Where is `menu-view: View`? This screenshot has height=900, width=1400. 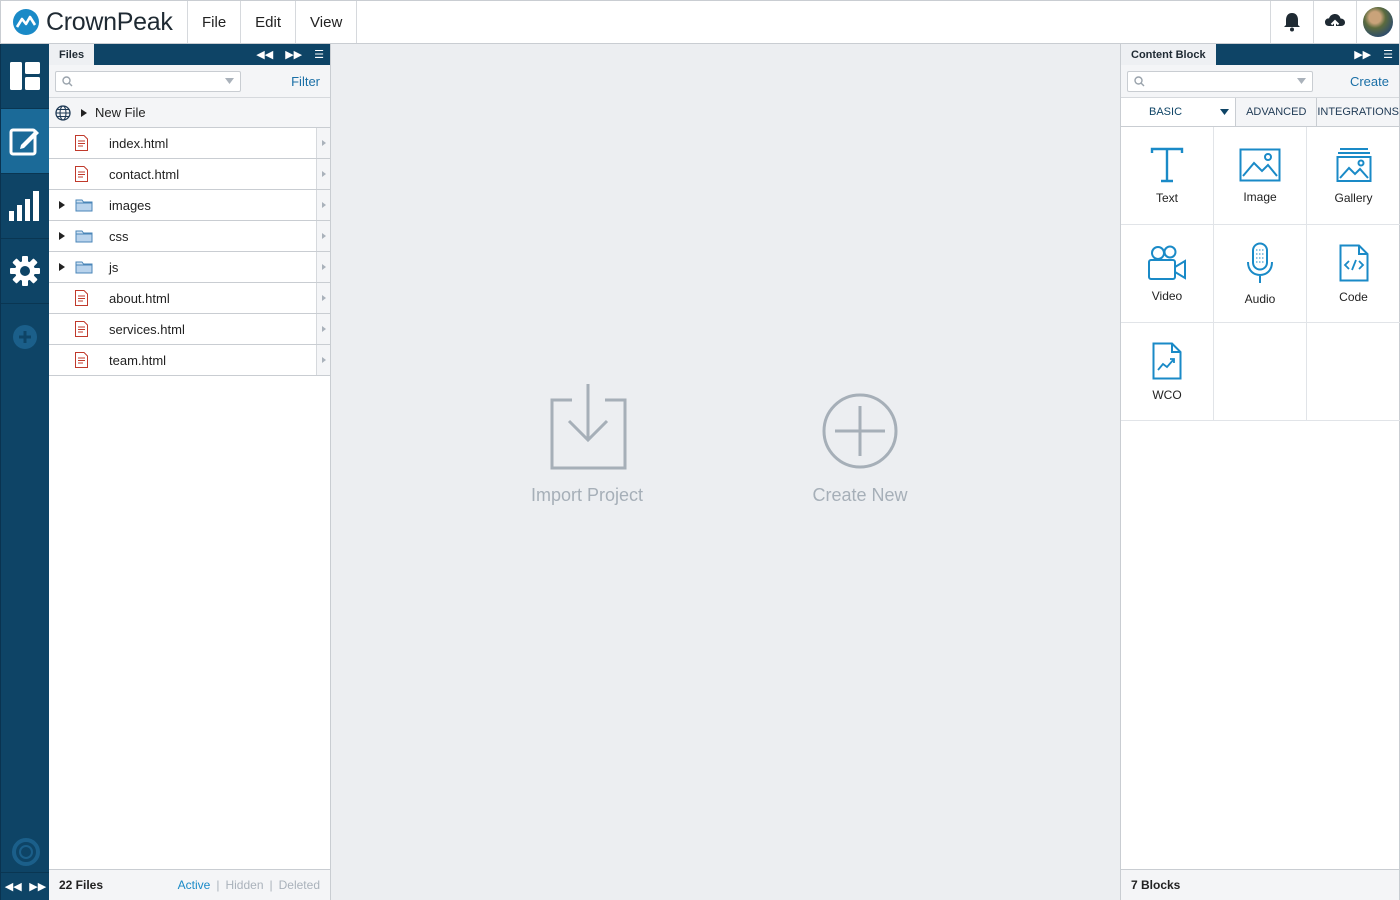
menu-view: View is located at coordinates (327, 22).